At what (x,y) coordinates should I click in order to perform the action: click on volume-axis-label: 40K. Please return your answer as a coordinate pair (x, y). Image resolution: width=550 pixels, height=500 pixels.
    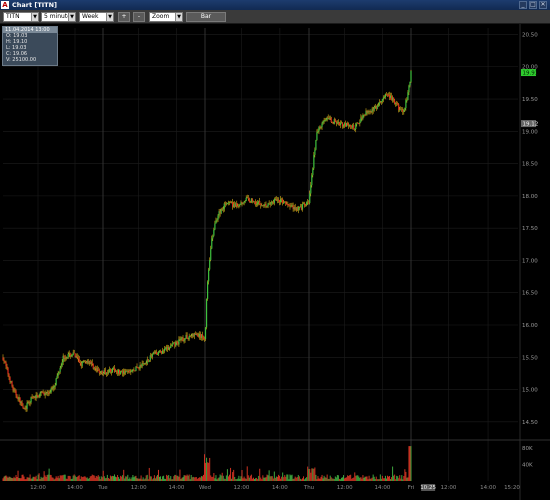
    Looking at the image, I should click on (527, 466).